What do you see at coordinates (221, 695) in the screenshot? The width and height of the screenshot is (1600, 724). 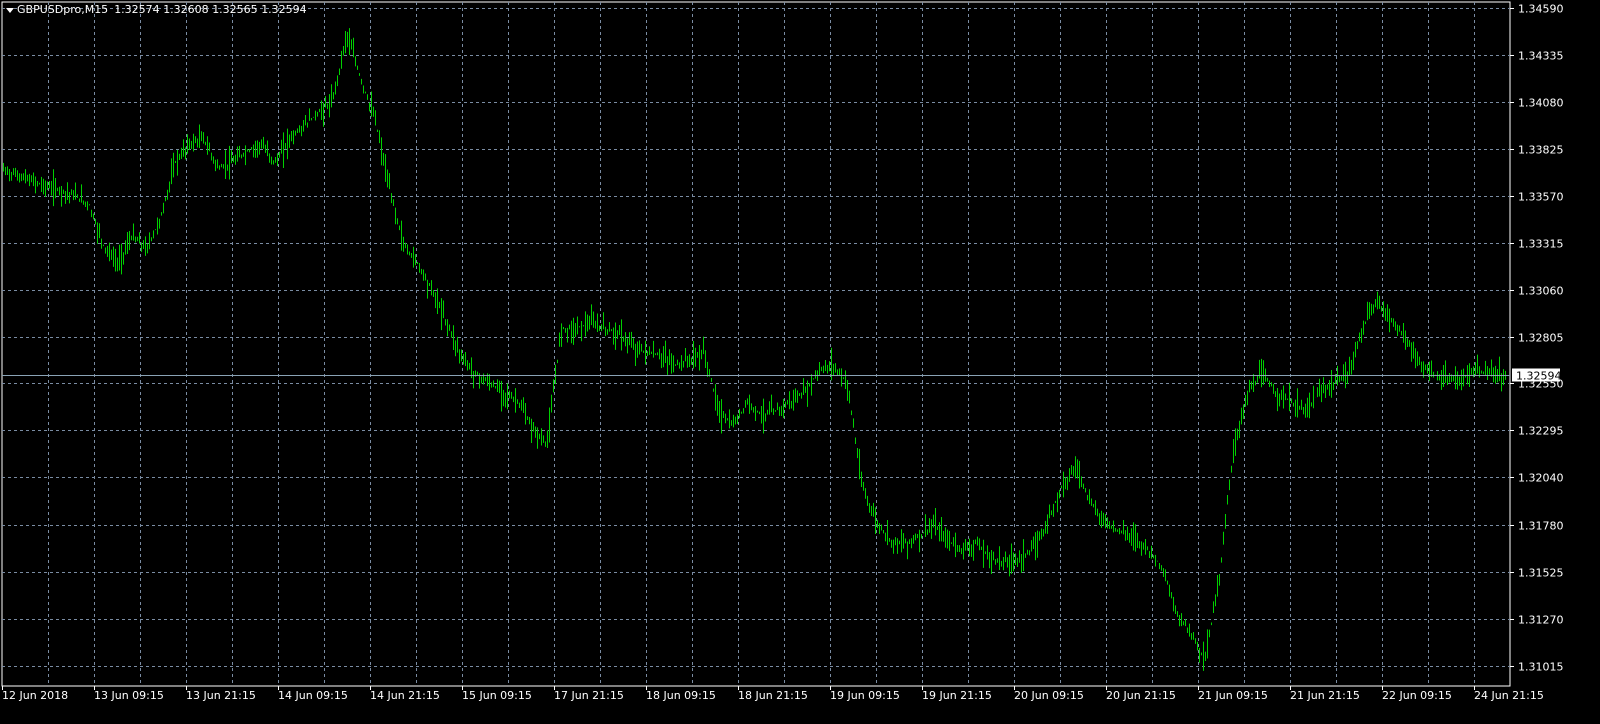 I see `x-tick-label: 13 Jun 21:15` at bounding box center [221, 695].